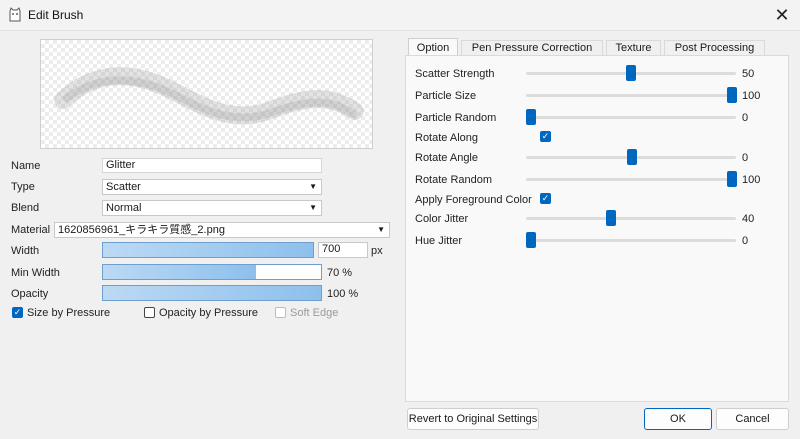  I want to click on particle-size-value: 100, so click(751, 96).